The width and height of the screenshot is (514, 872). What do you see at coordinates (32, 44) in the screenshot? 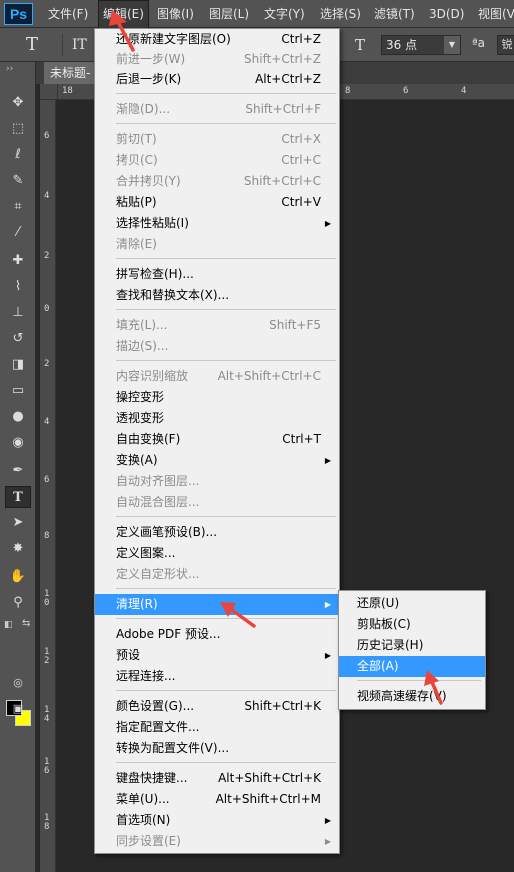
I see `type-tool-preset-icon: T` at bounding box center [32, 44].